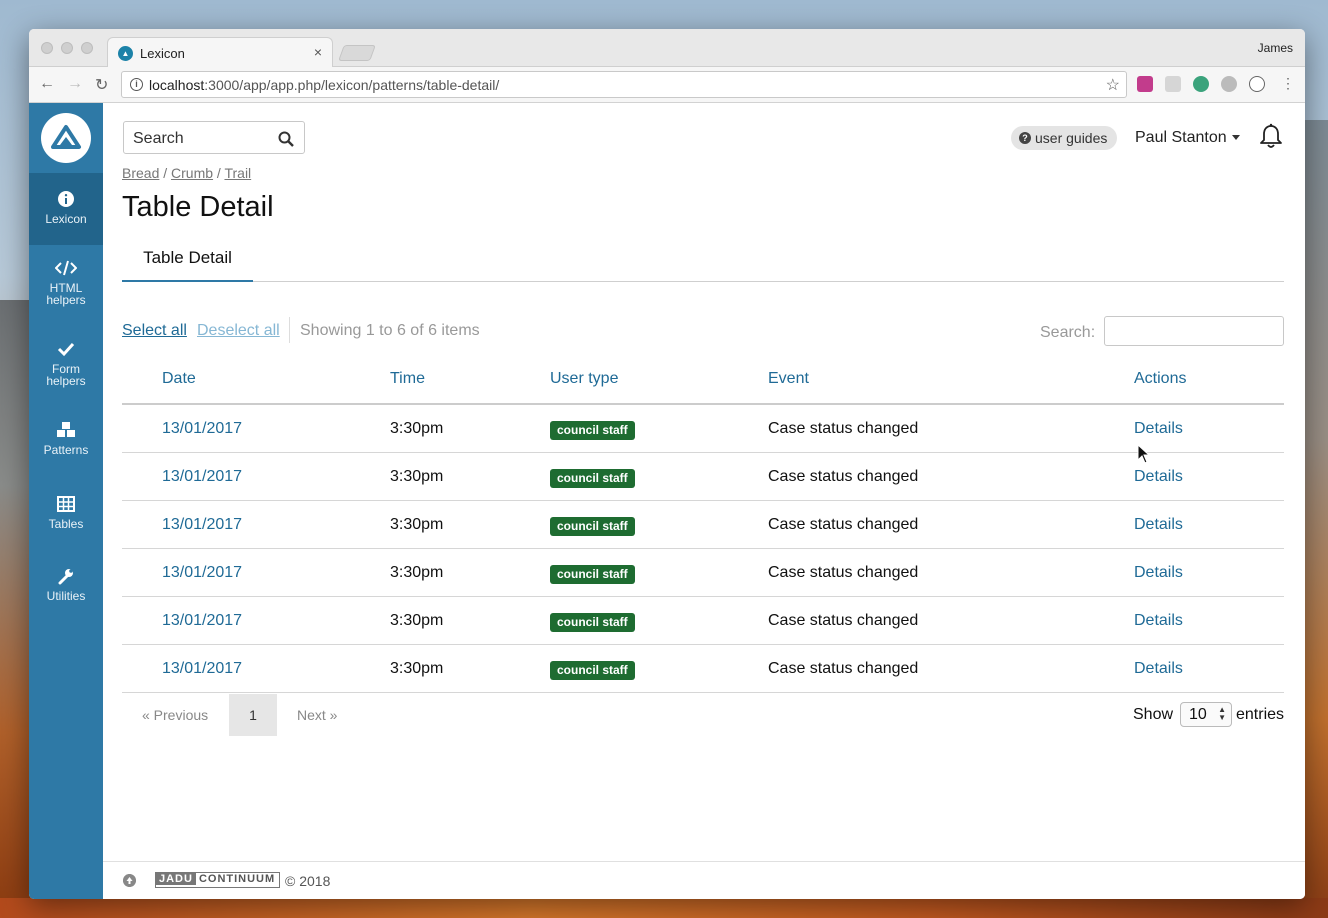 The image size is (1328, 918). I want to click on back-arrow-icon: ←, so click(47, 84).